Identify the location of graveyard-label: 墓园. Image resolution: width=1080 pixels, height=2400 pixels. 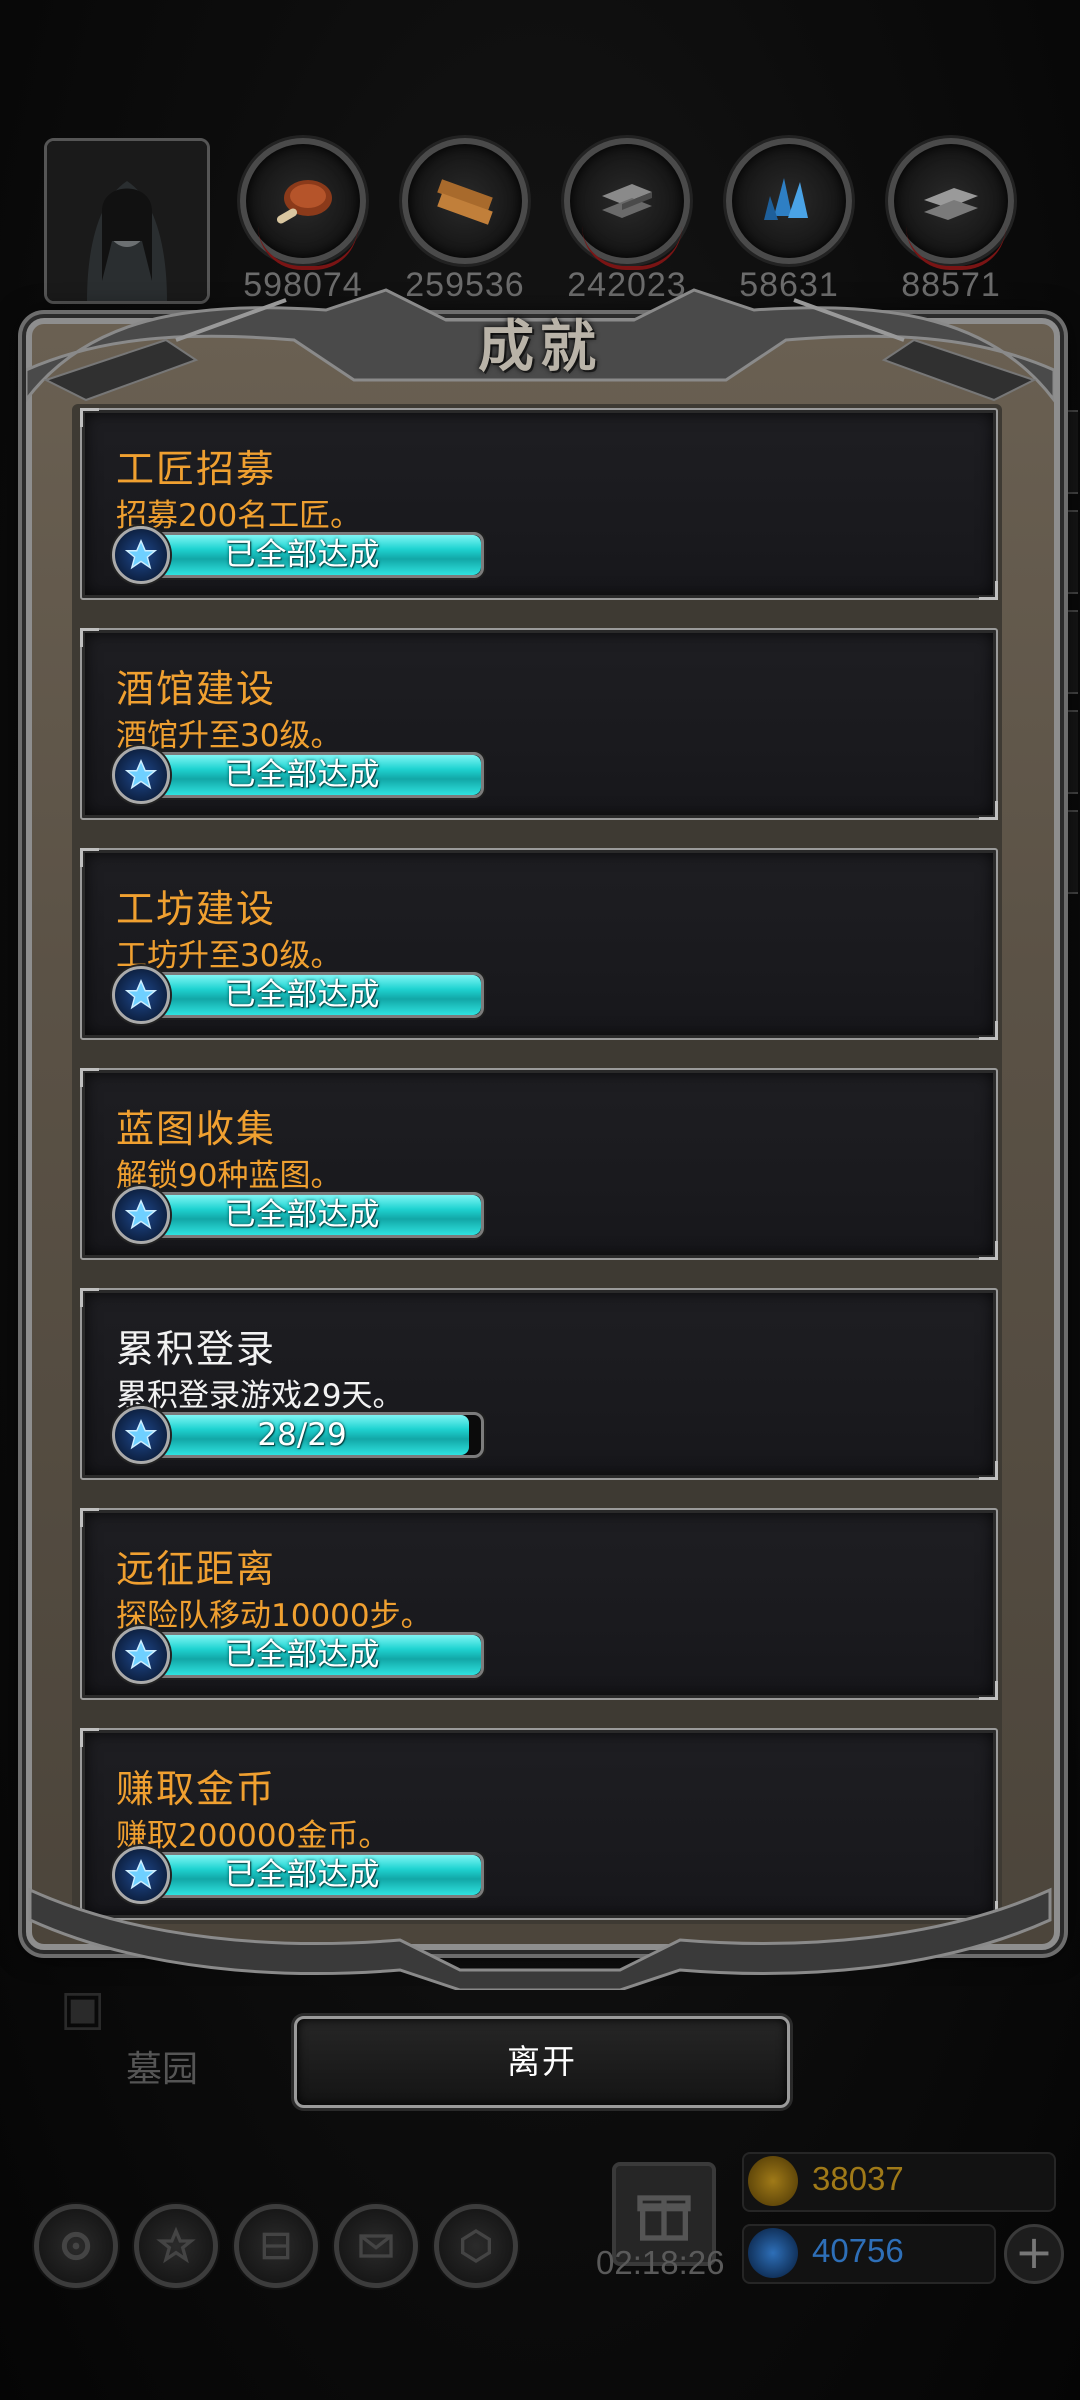
(162, 2069).